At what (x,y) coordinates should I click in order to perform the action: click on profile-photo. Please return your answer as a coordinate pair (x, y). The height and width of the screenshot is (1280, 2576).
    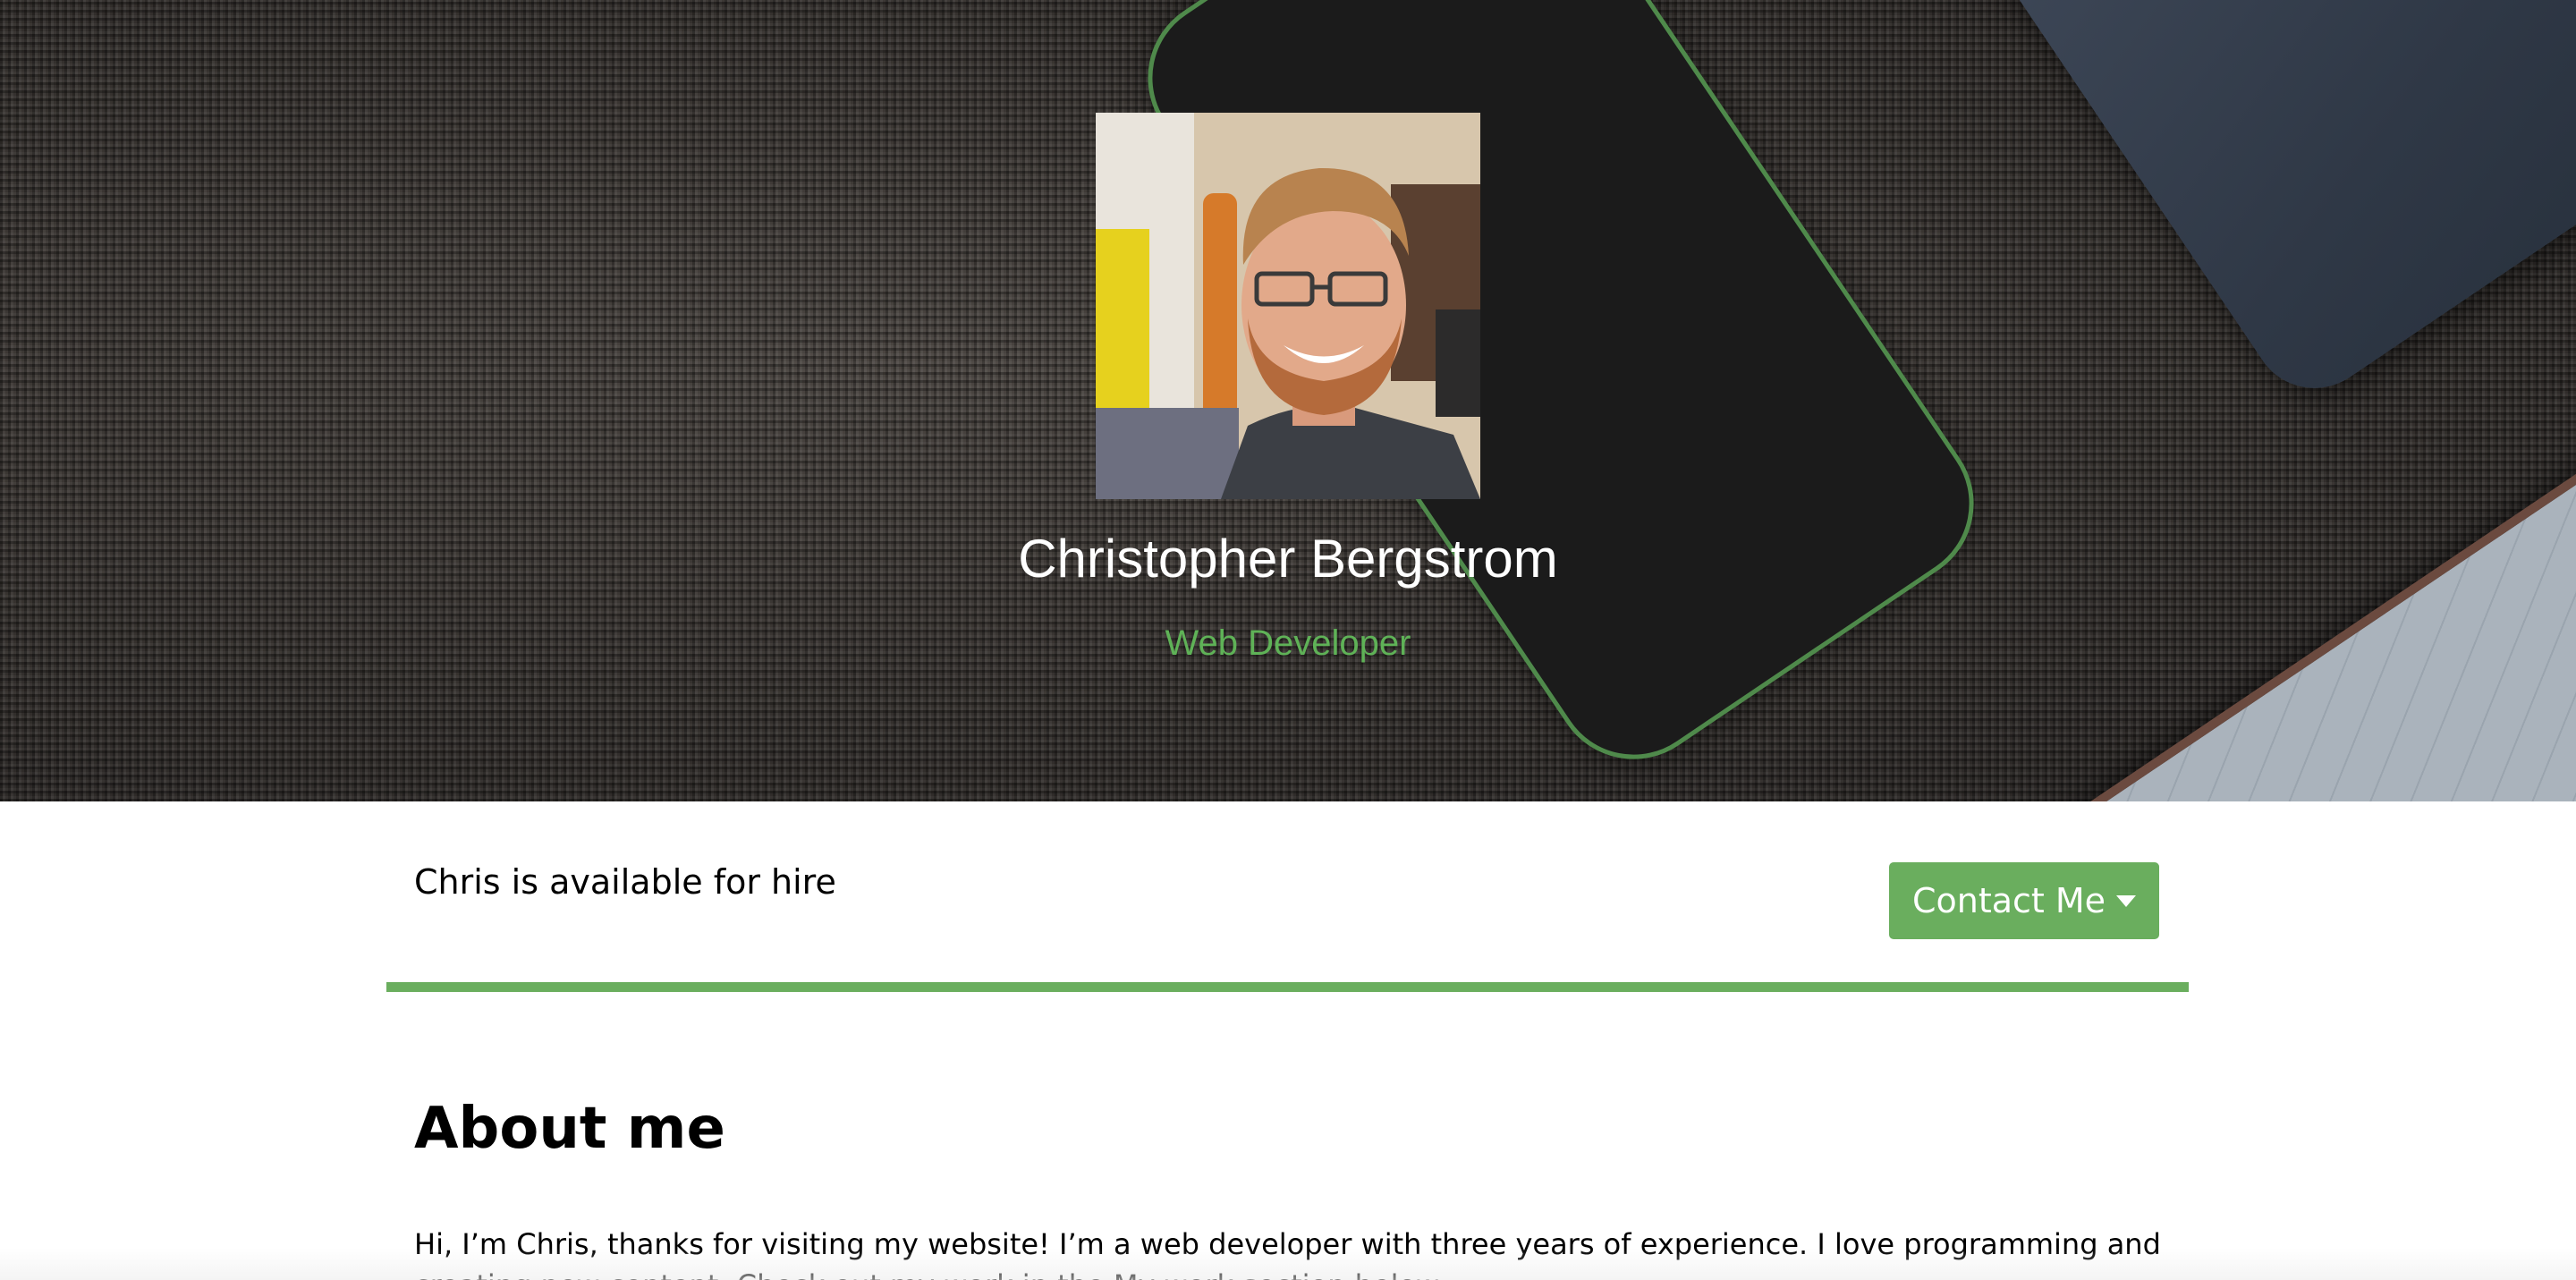
    Looking at the image, I should click on (1288, 306).